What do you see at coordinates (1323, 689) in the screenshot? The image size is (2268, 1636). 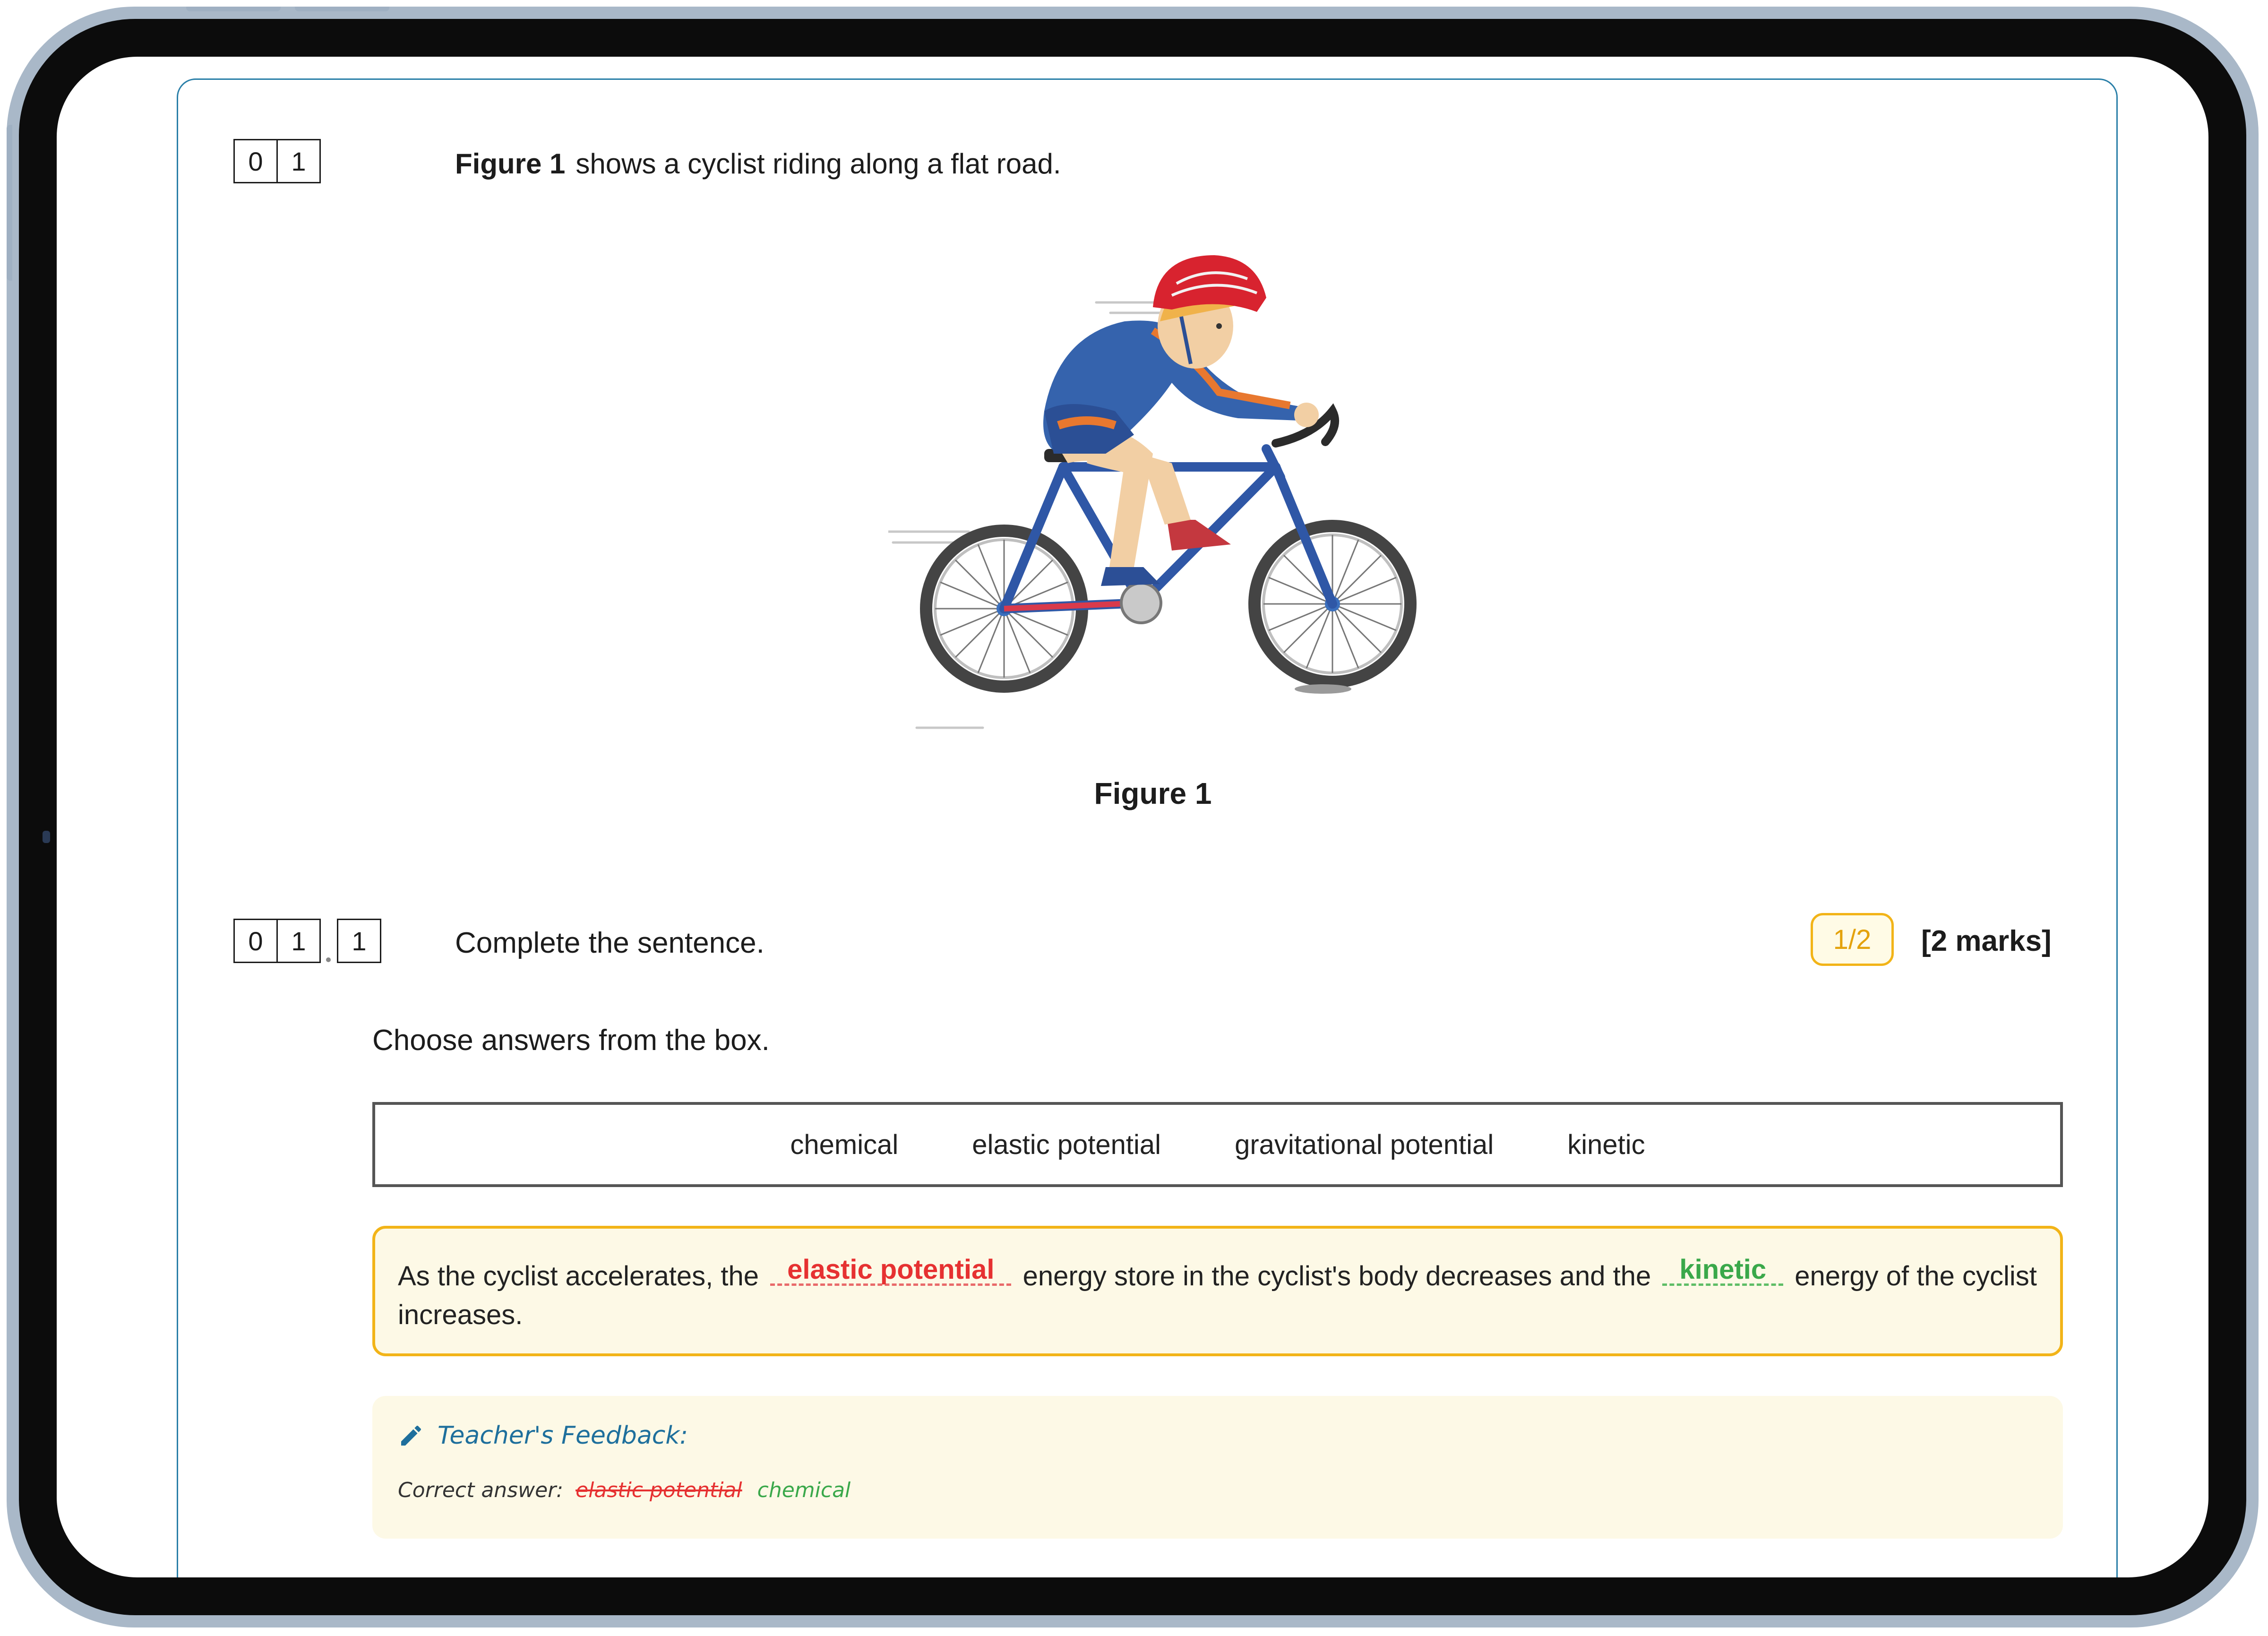 I see `wheel-shadow` at bounding box center [1323, 689].